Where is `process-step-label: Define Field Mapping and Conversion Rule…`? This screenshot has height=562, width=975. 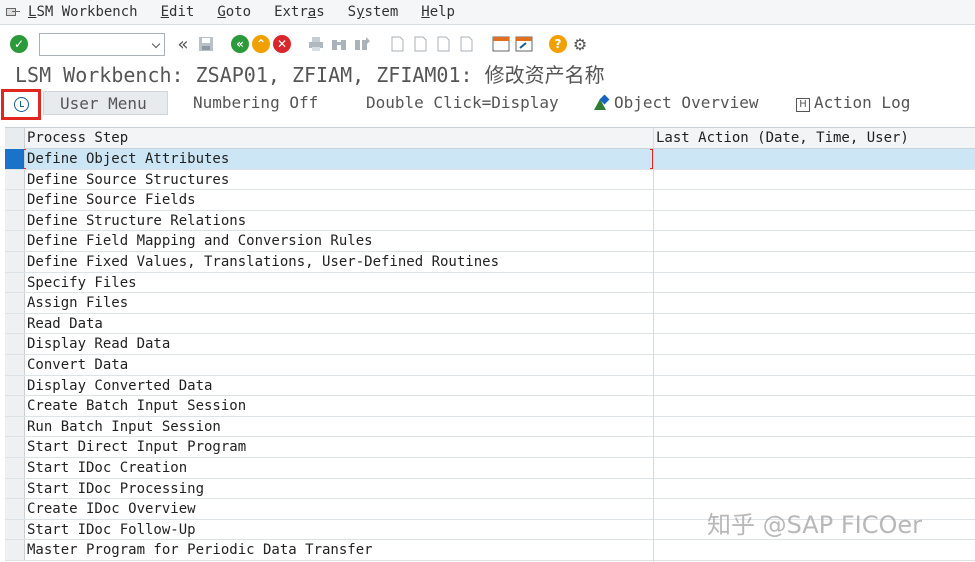 process-step-label: Define Field Mapping and Conversion Rule… is located at coordinates (200, 241).